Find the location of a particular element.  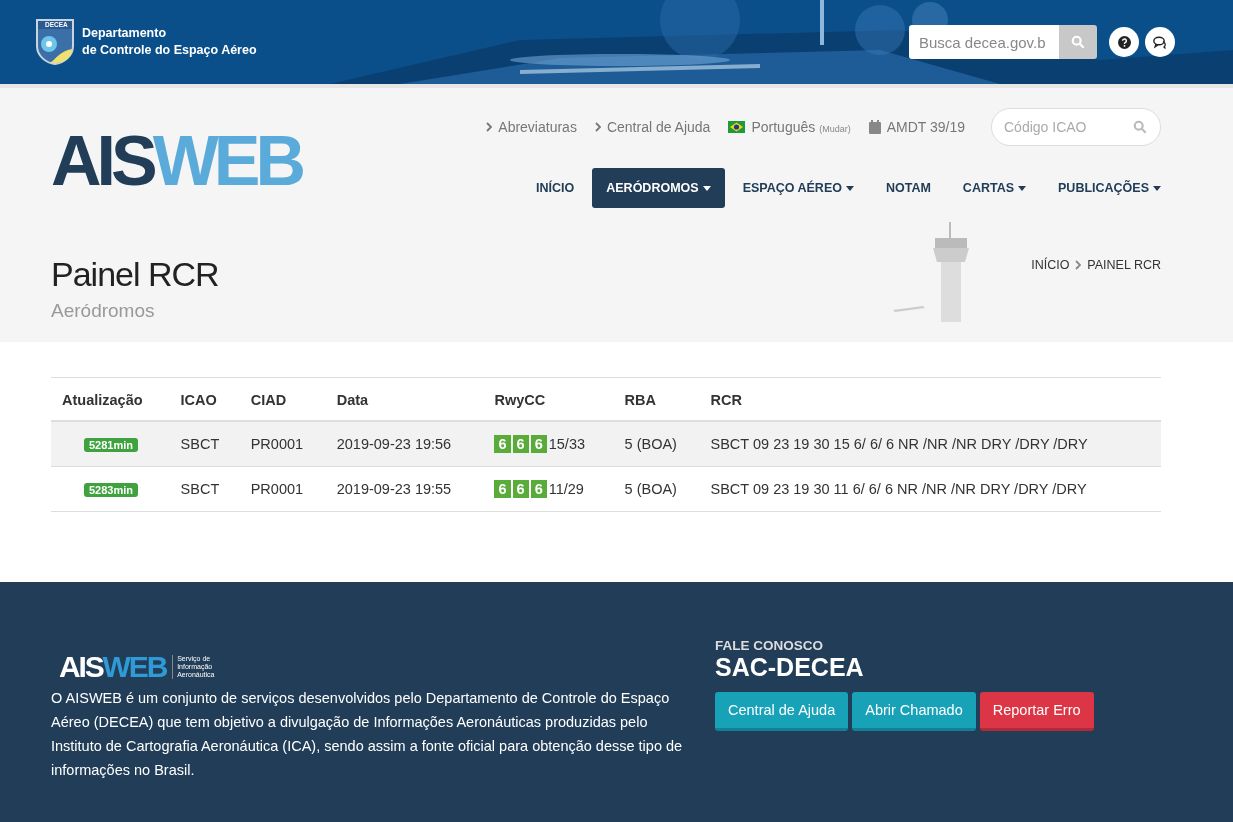

breadcrumb-link: PAINEL RCR is located at coordinates (1124, 265).